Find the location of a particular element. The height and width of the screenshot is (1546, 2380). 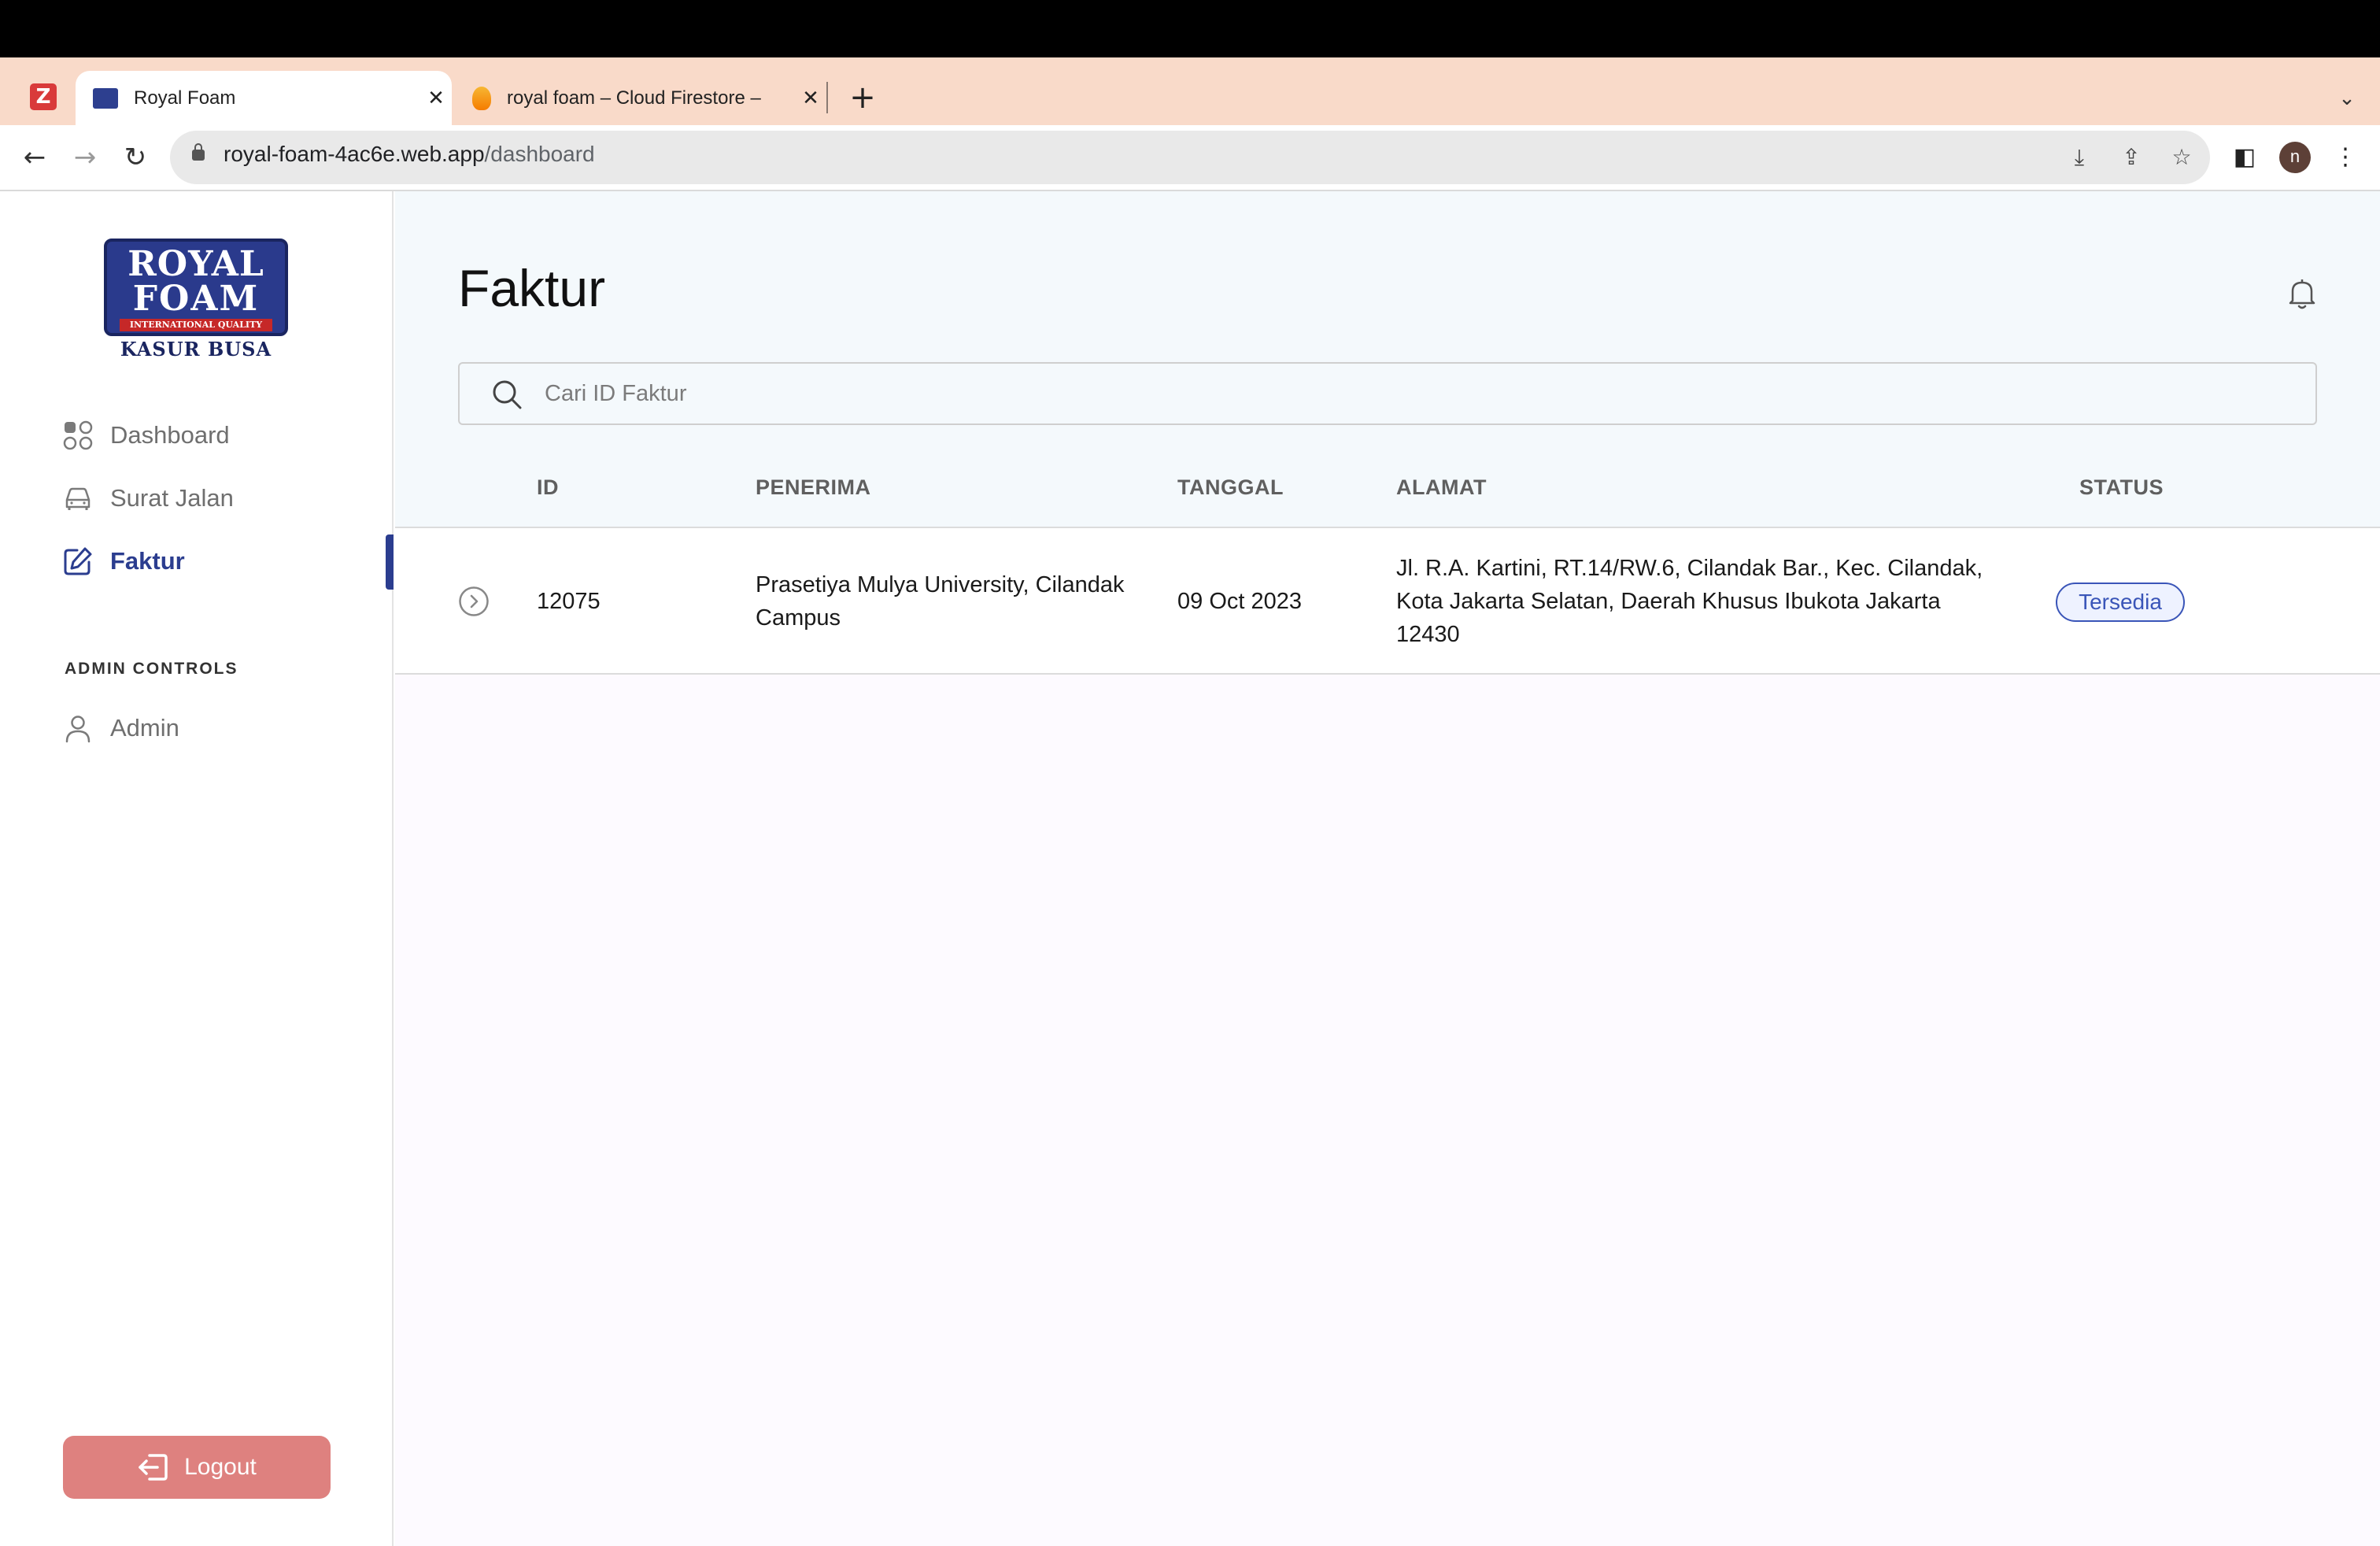

new-tab-icon: + is located at coordinates (862, 98).